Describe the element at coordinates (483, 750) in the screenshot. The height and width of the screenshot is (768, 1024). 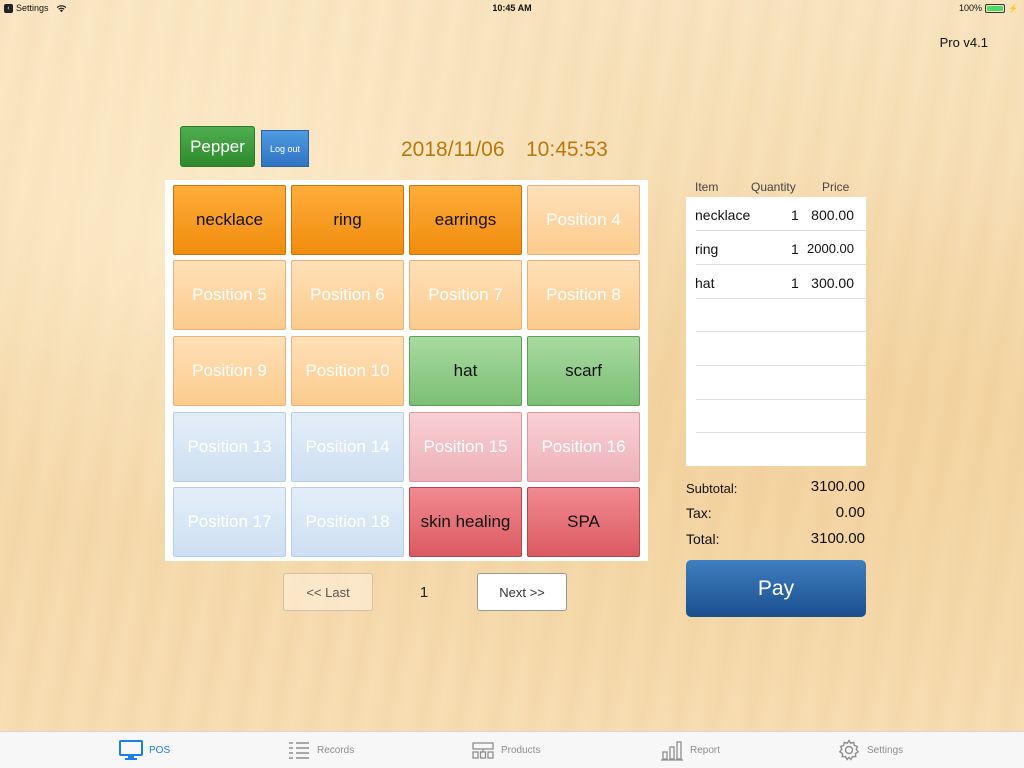
I see `products-icon` at that location.